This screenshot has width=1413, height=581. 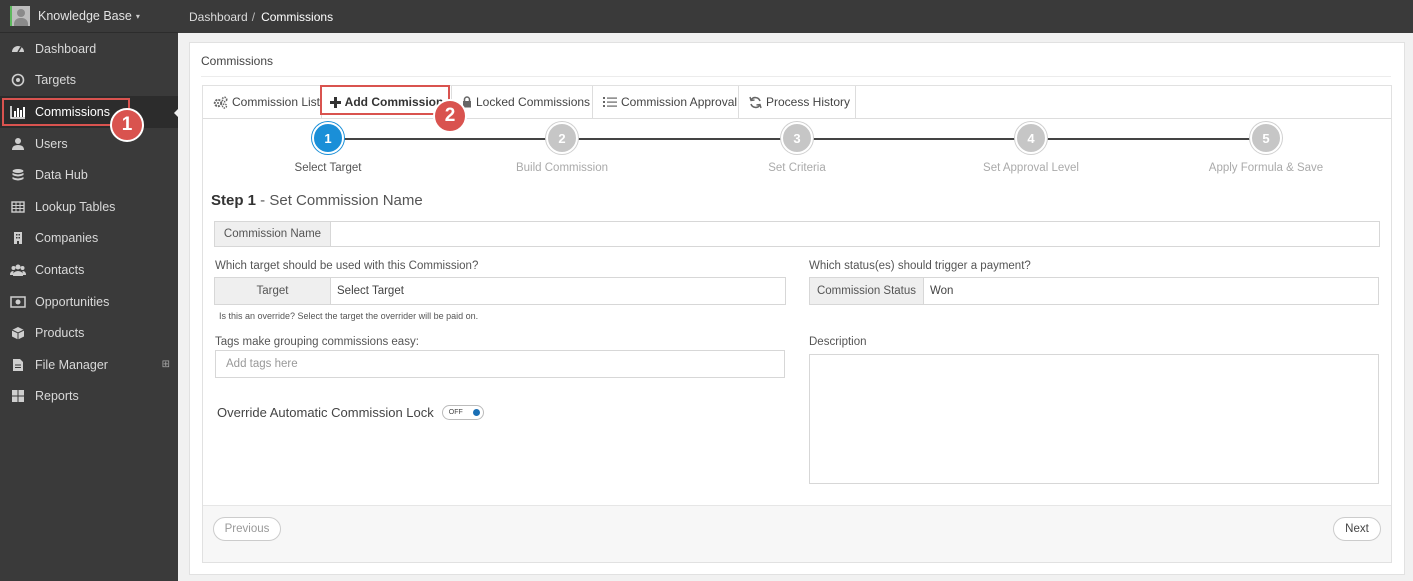 What do you see at coordinates (18, 80) in the screenshot?
I see `target-icon` at bounding box center [18, 80].